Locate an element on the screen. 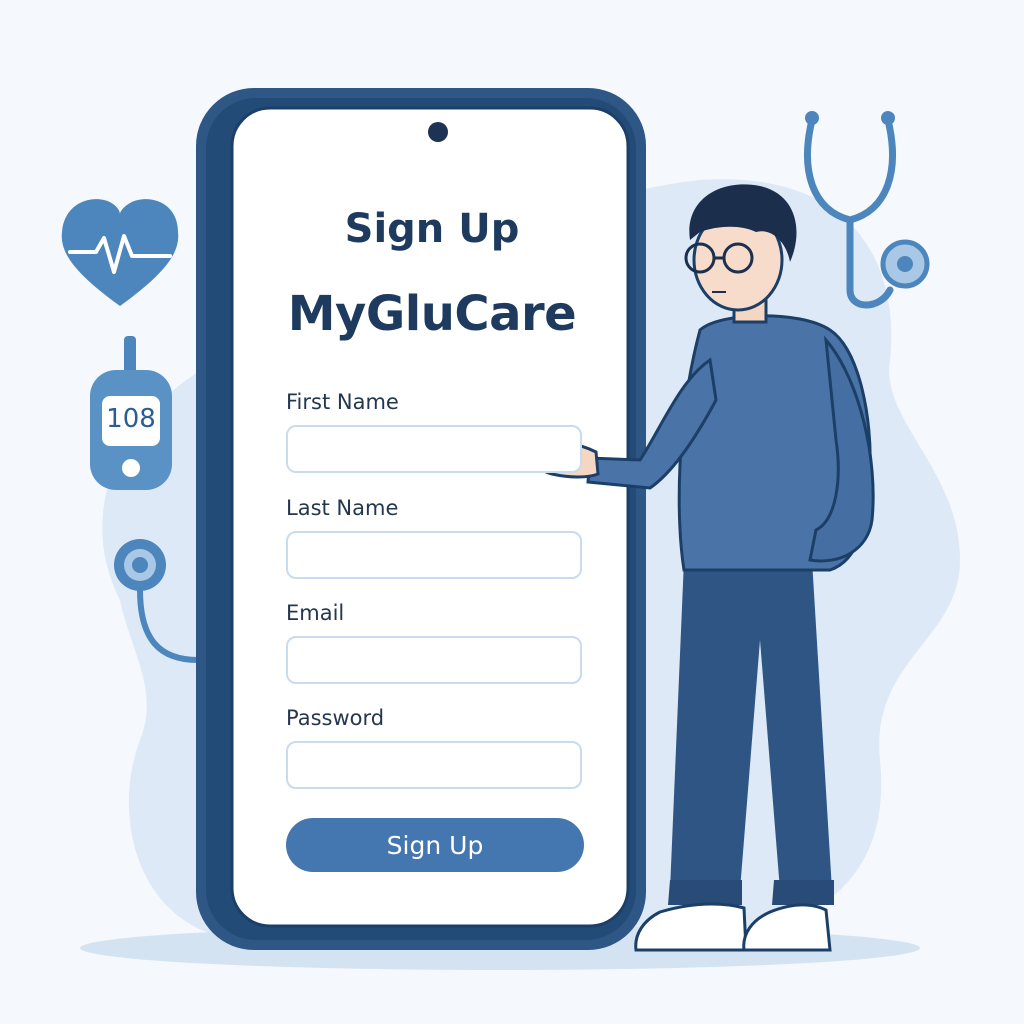 Image resolution: width=1024 pixels, height=1024 pixels. password-field is located at coordinates (434, 765).